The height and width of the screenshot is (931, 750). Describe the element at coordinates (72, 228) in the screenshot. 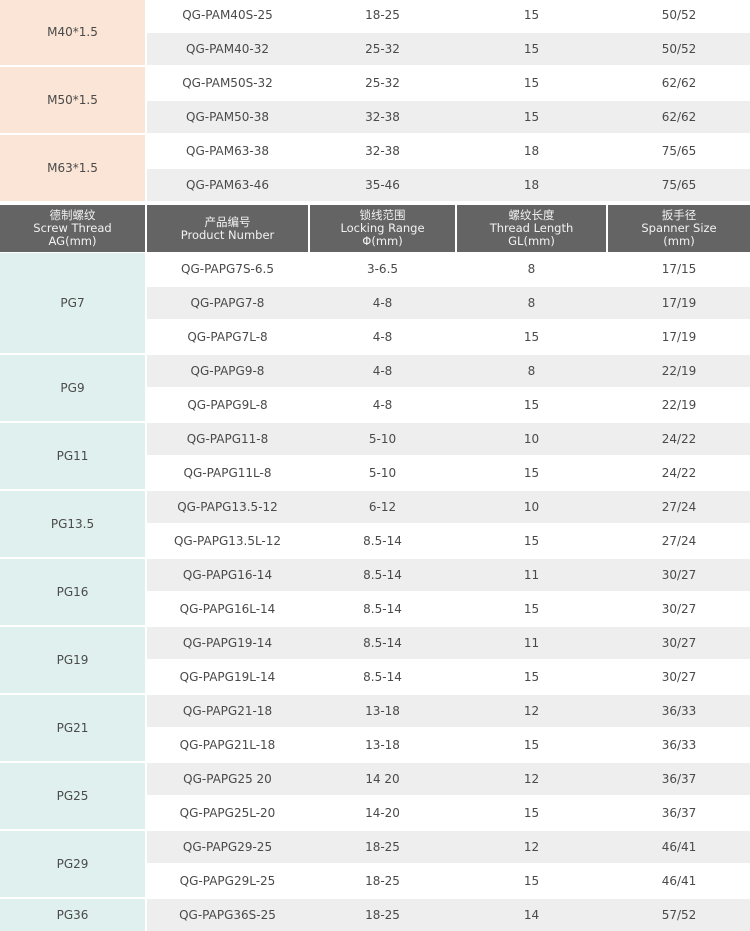

I see `column-header-thread: 德制螺纹 Screw Thread AG(mm)` at that location.